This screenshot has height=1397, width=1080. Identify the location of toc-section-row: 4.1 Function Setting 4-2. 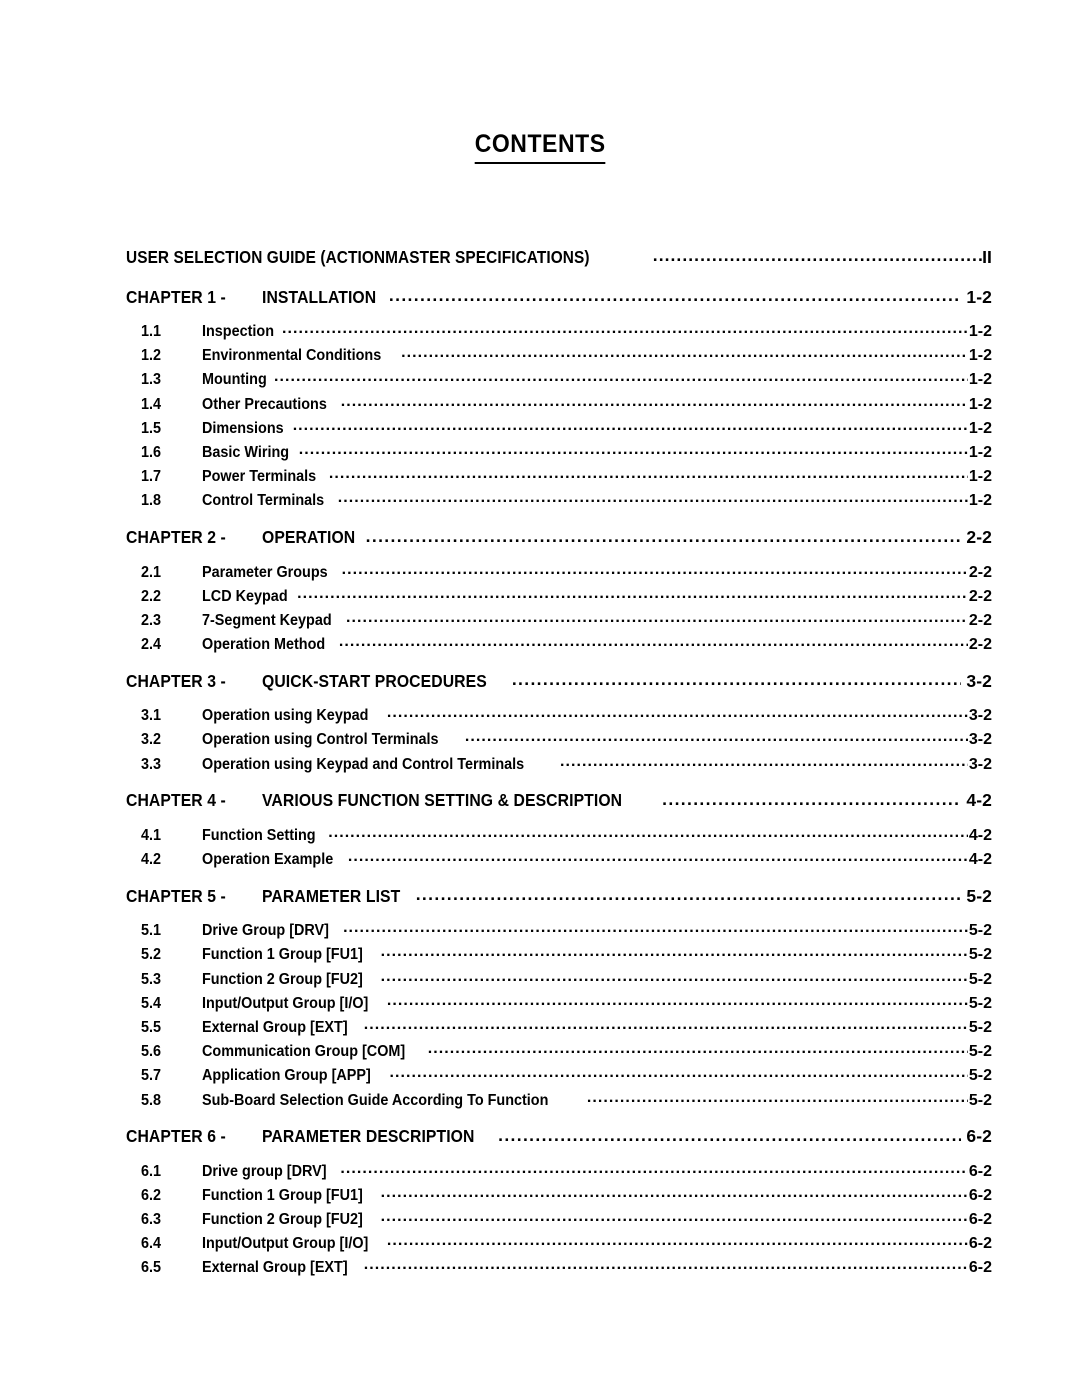
(559, 836).